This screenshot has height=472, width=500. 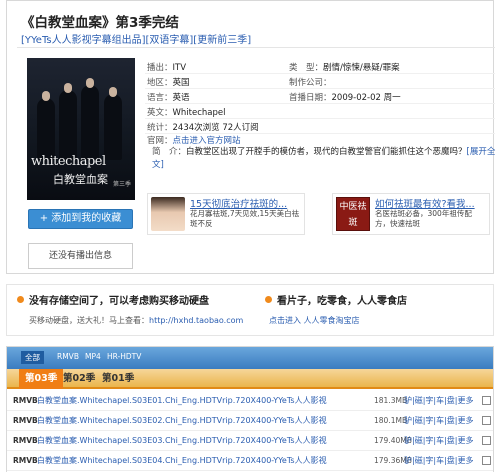 What do you see at coordinates (181, 98) in the screenshot?
I see `meta-value: 英语` at bounding box center [181, 98].